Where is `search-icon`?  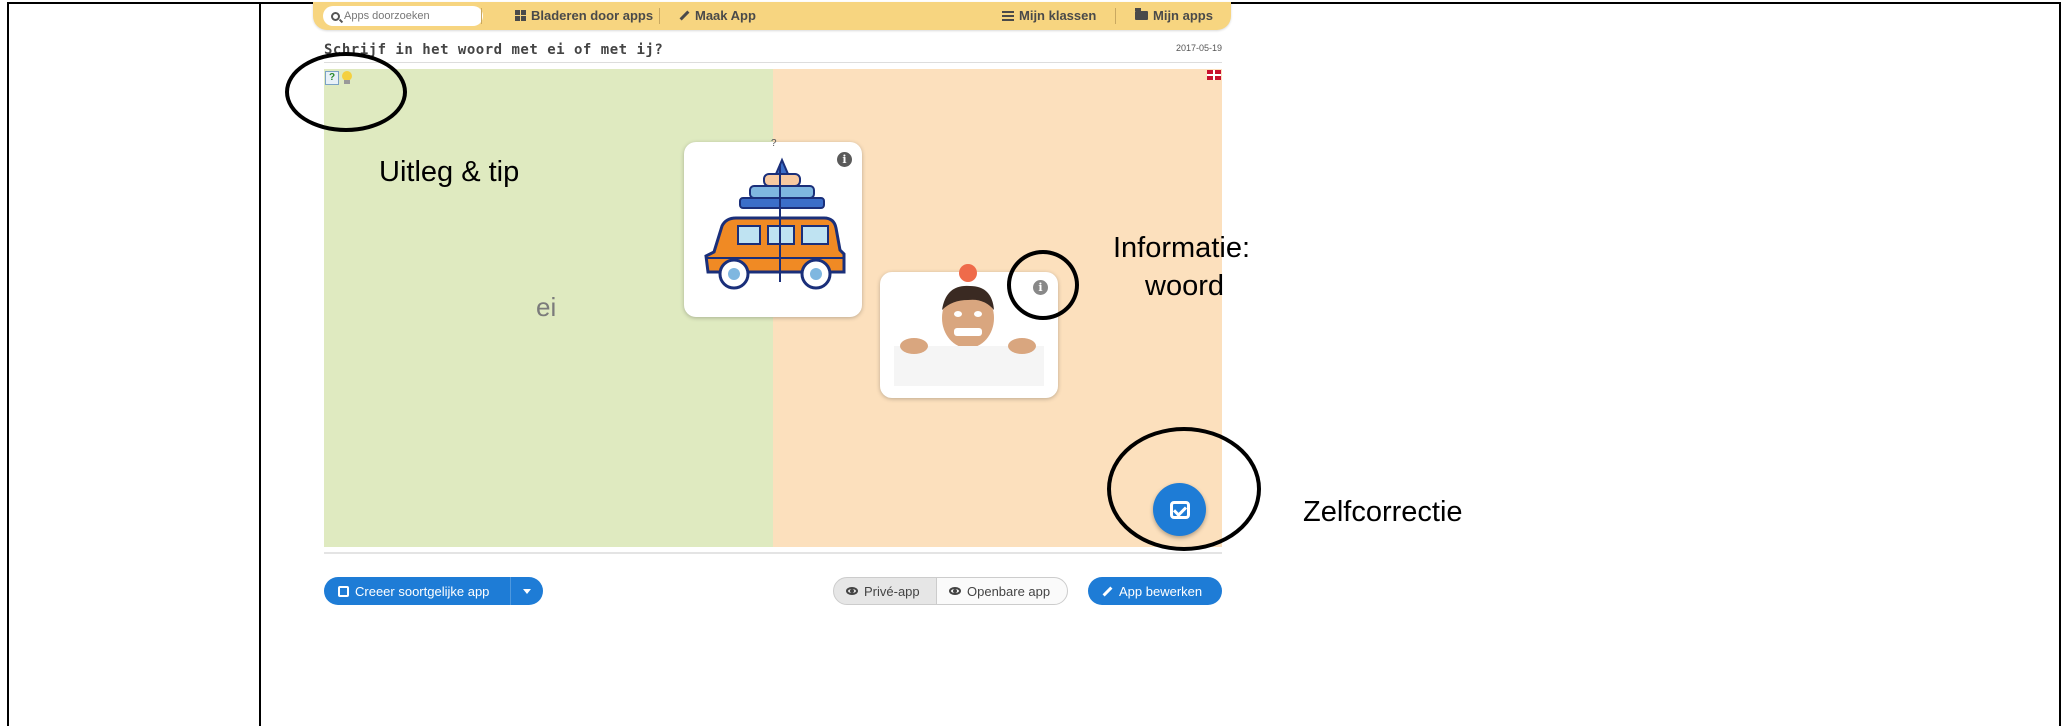 search-icon is located at coordinates (335, 16).